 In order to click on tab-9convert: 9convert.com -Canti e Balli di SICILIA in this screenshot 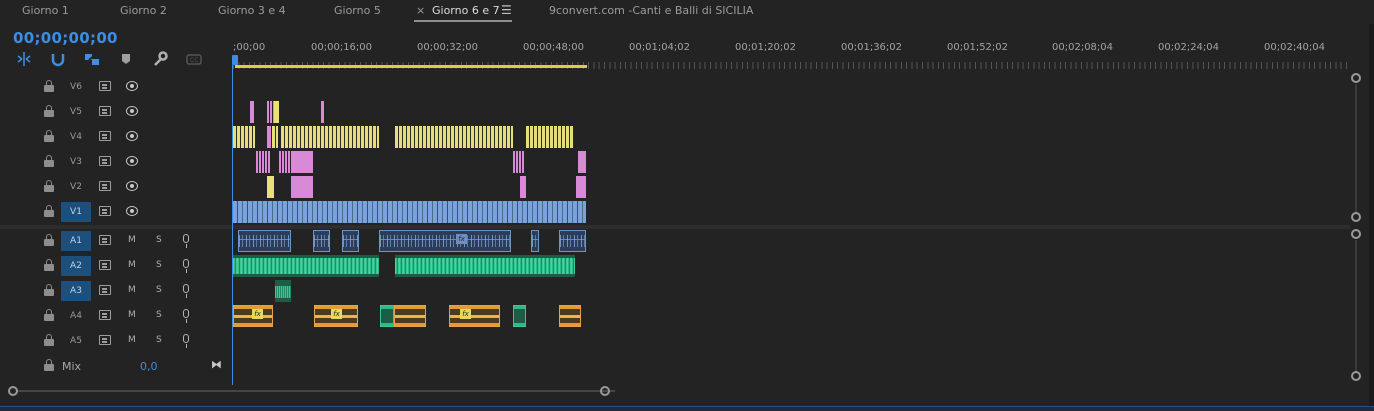, I will do `click(651, 10)`.